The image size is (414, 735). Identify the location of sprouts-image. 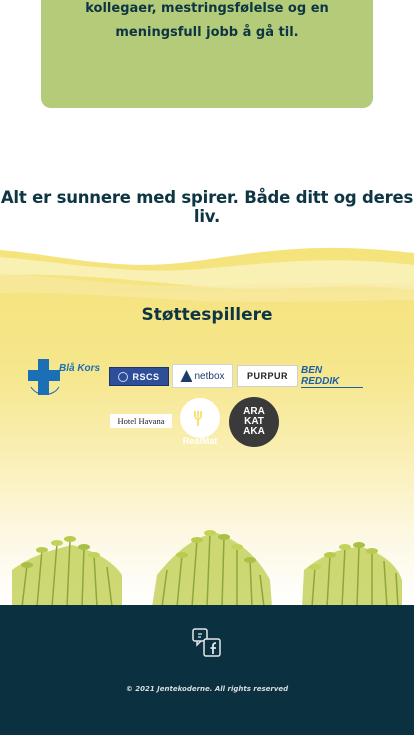
(207, 568).